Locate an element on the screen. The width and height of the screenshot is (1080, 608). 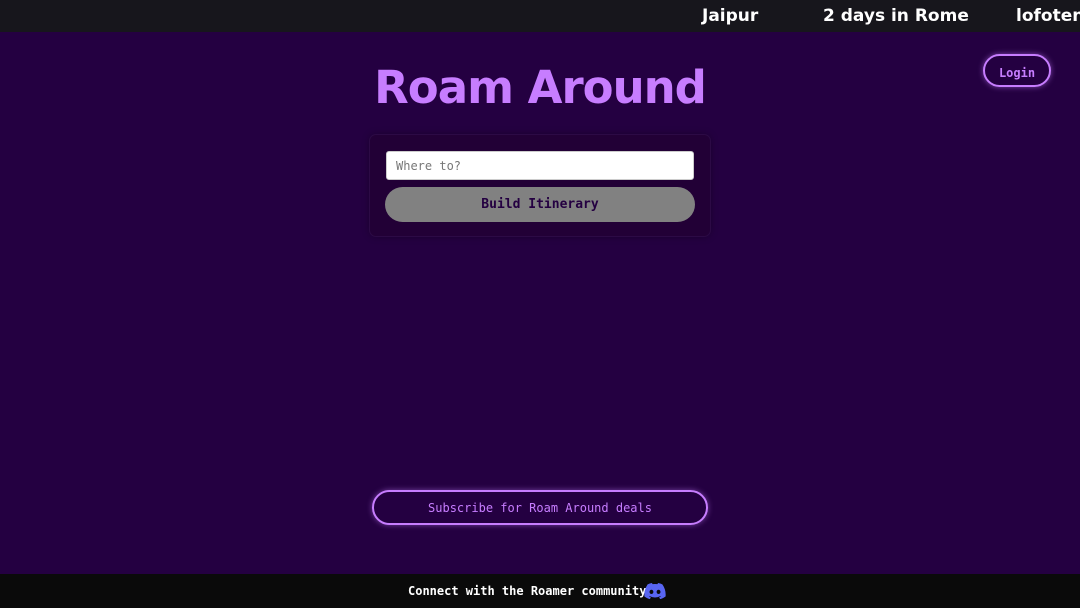
itinerary-form: Build Itinerary is located at coordinates (540, 185).